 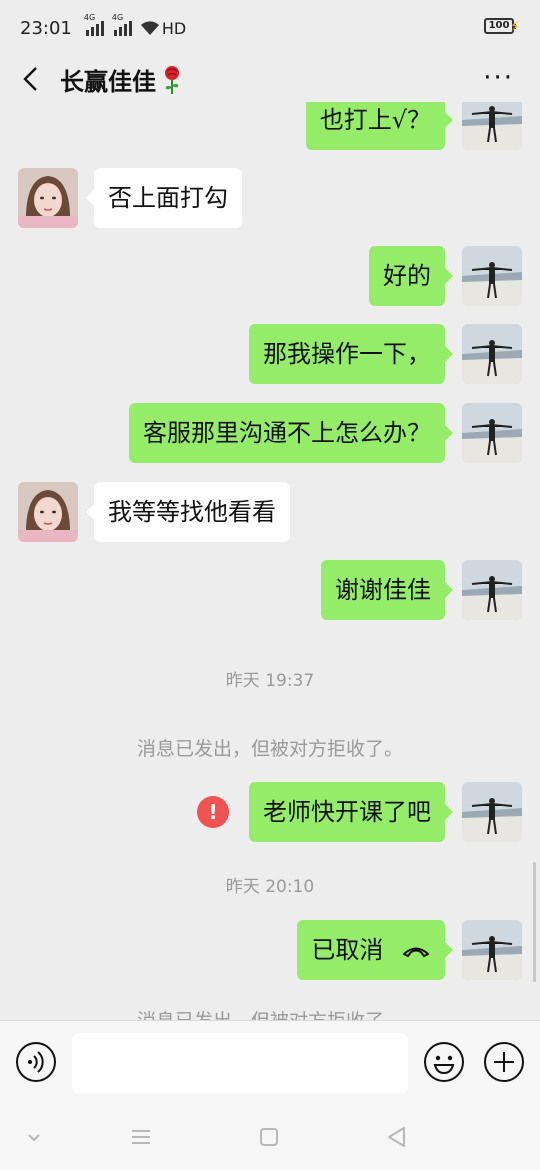 I want to click on input-bar, so click(x=270, y=1062).